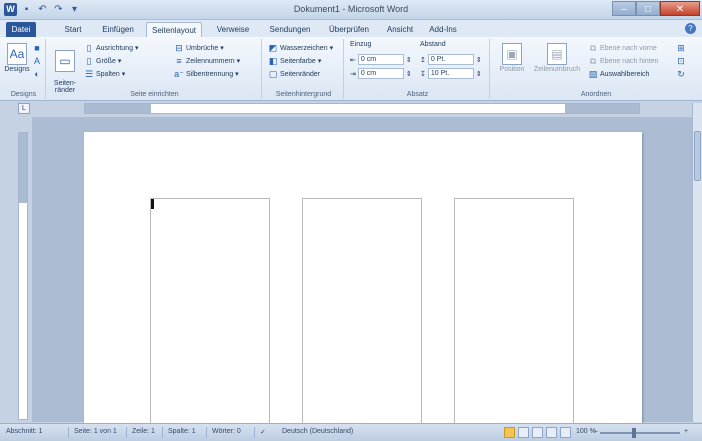 The image size is (702, 441). Describe the element at coordinates (89, 48) in the screenshot. I see `orientation-icon: ▯` at that location.